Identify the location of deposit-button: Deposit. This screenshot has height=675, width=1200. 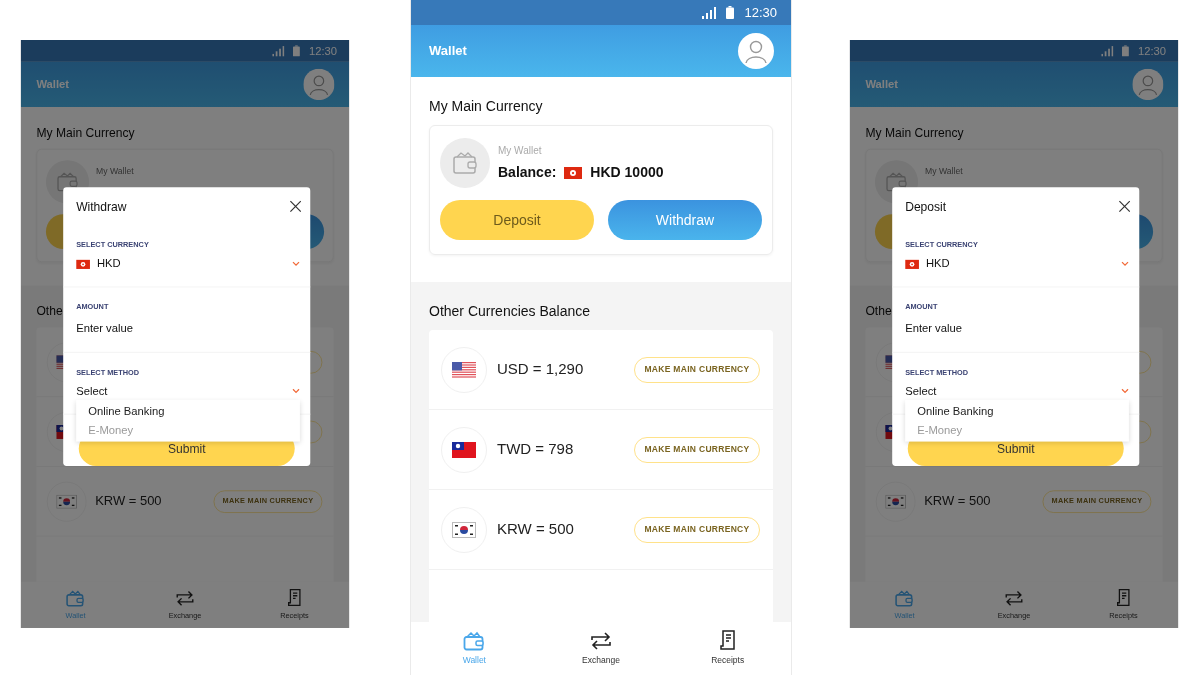
(517, 220).